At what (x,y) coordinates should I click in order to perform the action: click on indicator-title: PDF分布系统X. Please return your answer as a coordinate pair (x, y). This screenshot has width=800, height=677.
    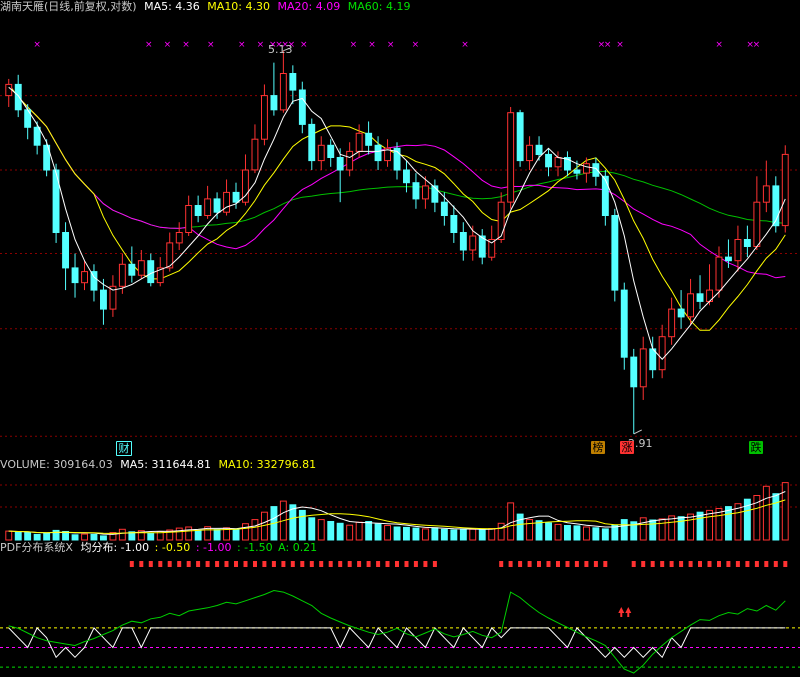
    Looking at the image, I should click on (36, 547).